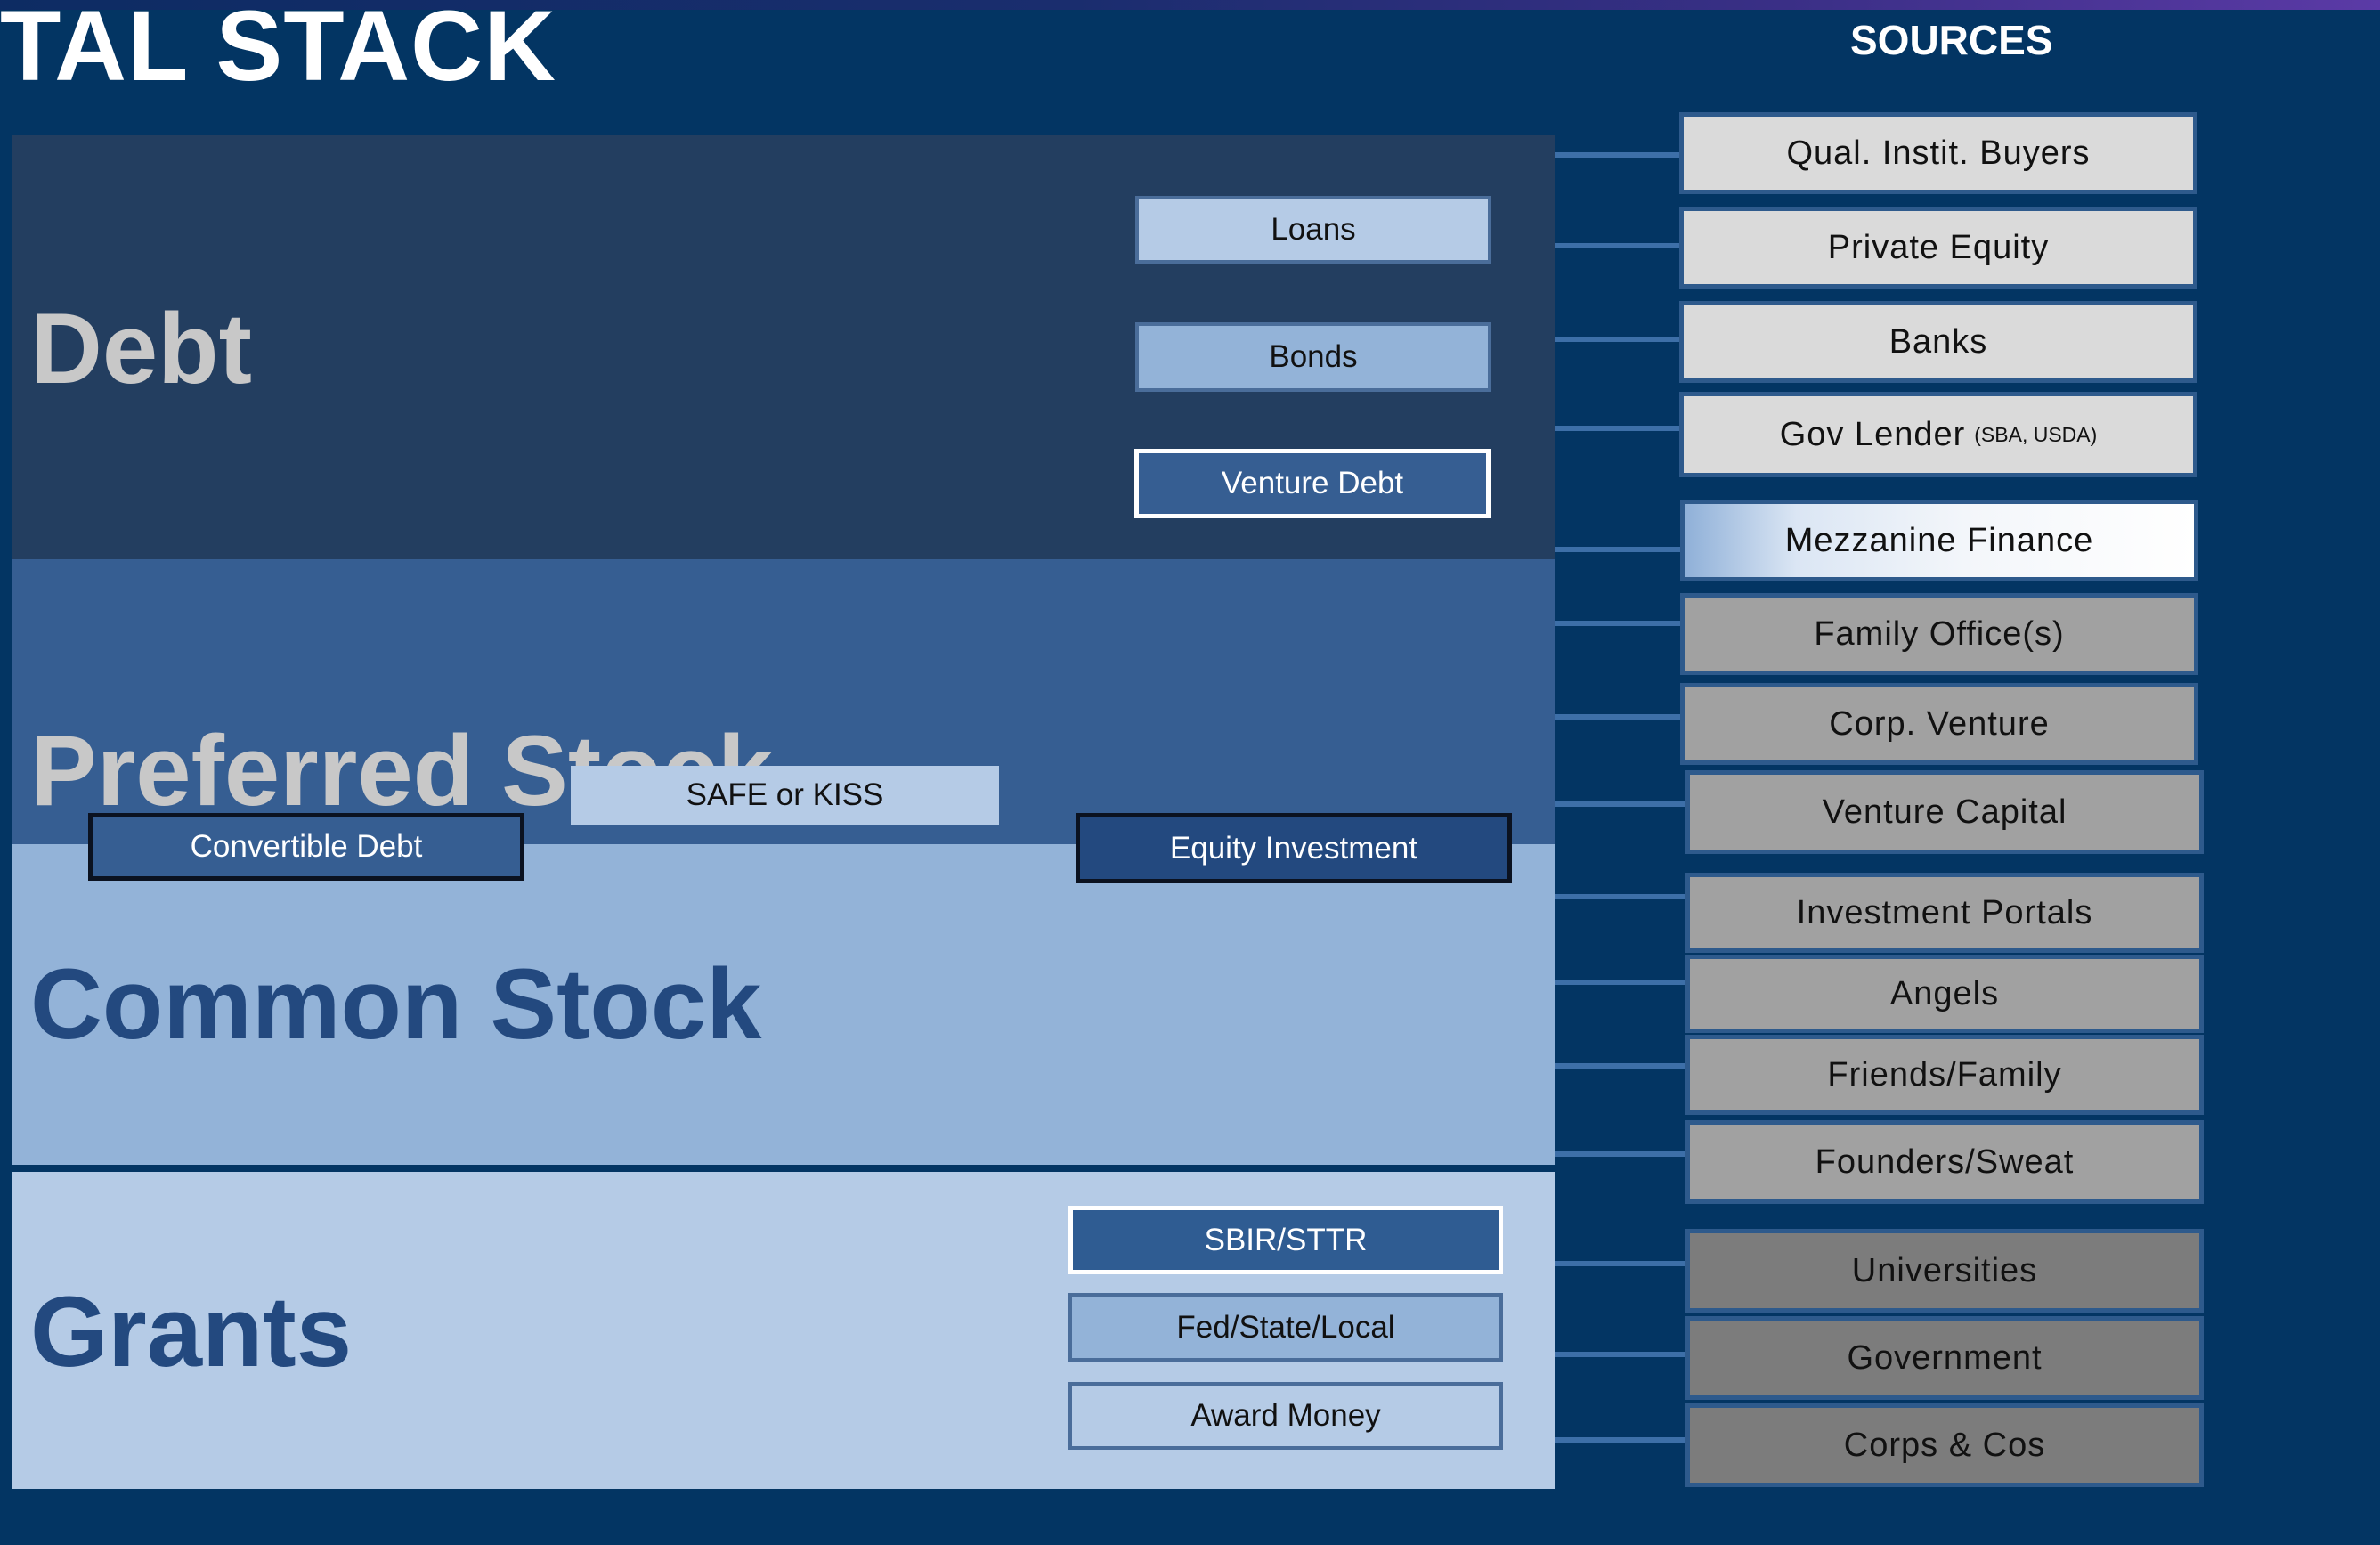  I want to click on source-label: Universities, so click(1945, 1270).